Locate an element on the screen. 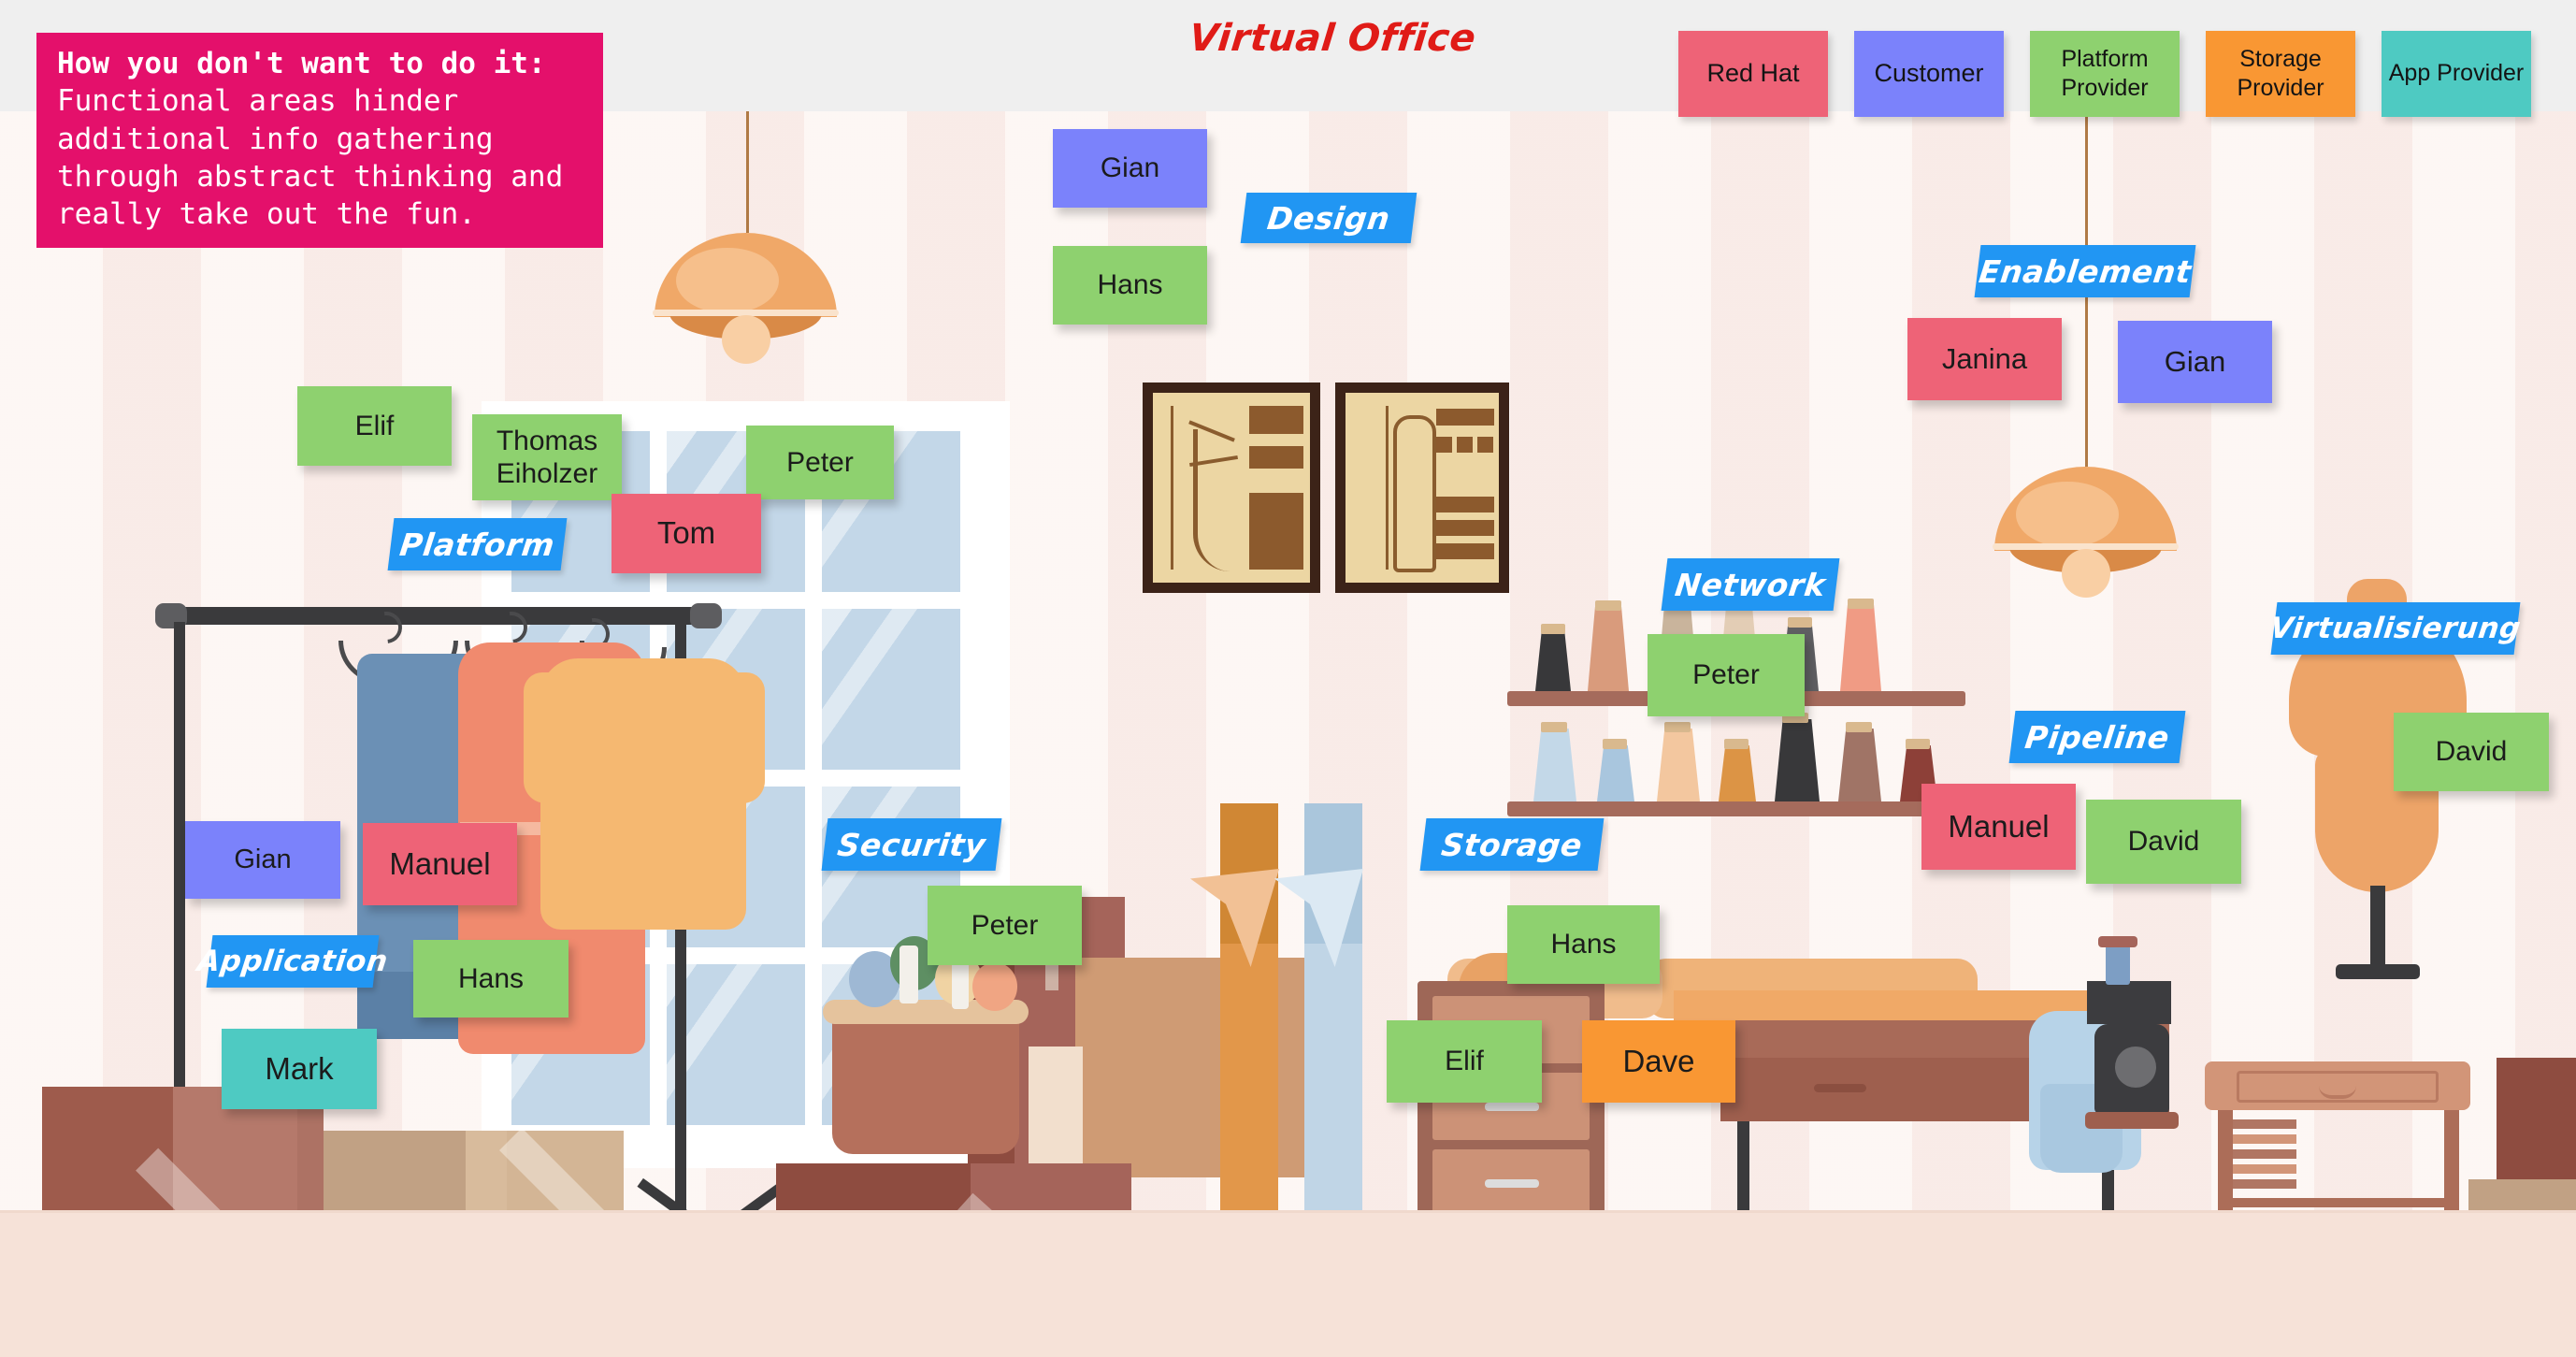 The image size is (2576, 1357). sticky-note-peter-platform: Peter is located at coordinates (820, 462).